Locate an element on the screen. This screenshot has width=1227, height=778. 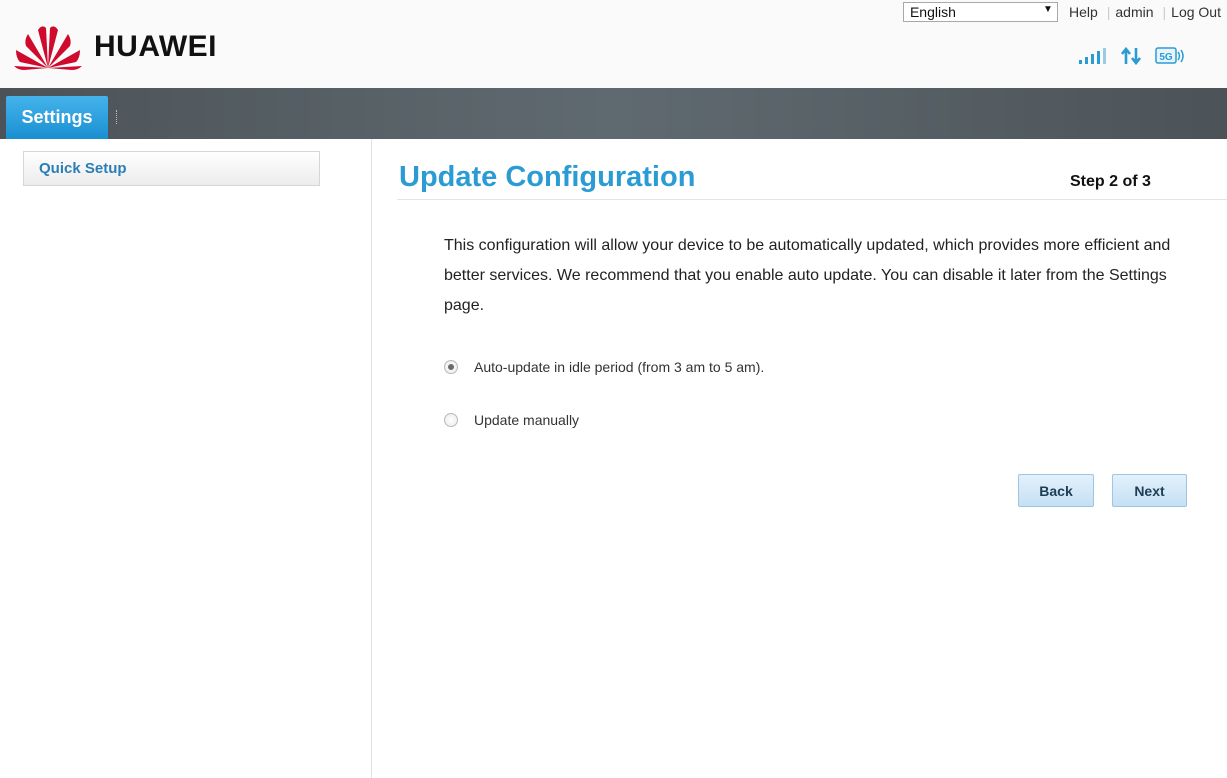
logout-link: Log Out is located at coordinates (1197, 12).